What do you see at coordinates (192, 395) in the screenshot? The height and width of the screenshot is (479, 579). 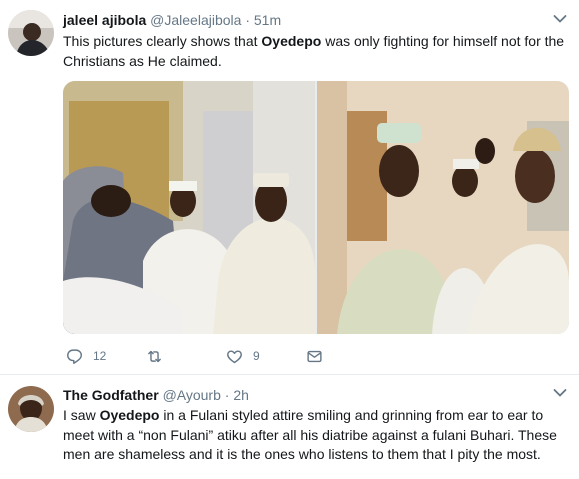 I see `user-handle: @Ayourb` at bounding box center [192, 395].